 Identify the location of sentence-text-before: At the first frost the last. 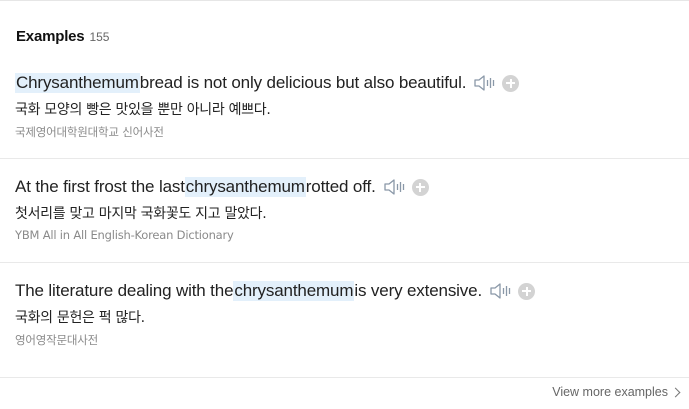
(100, 186).